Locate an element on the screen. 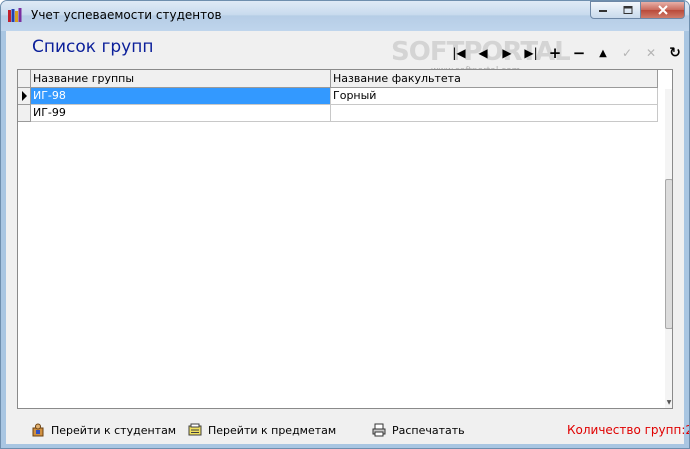  column-header-faculty-name: Название факультета is located at coordinates (494, 79).